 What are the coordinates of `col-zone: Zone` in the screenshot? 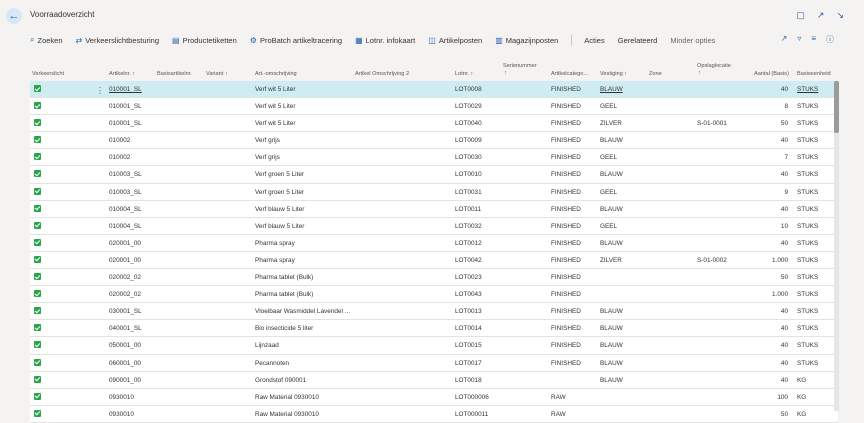 It's located at (655, 74).